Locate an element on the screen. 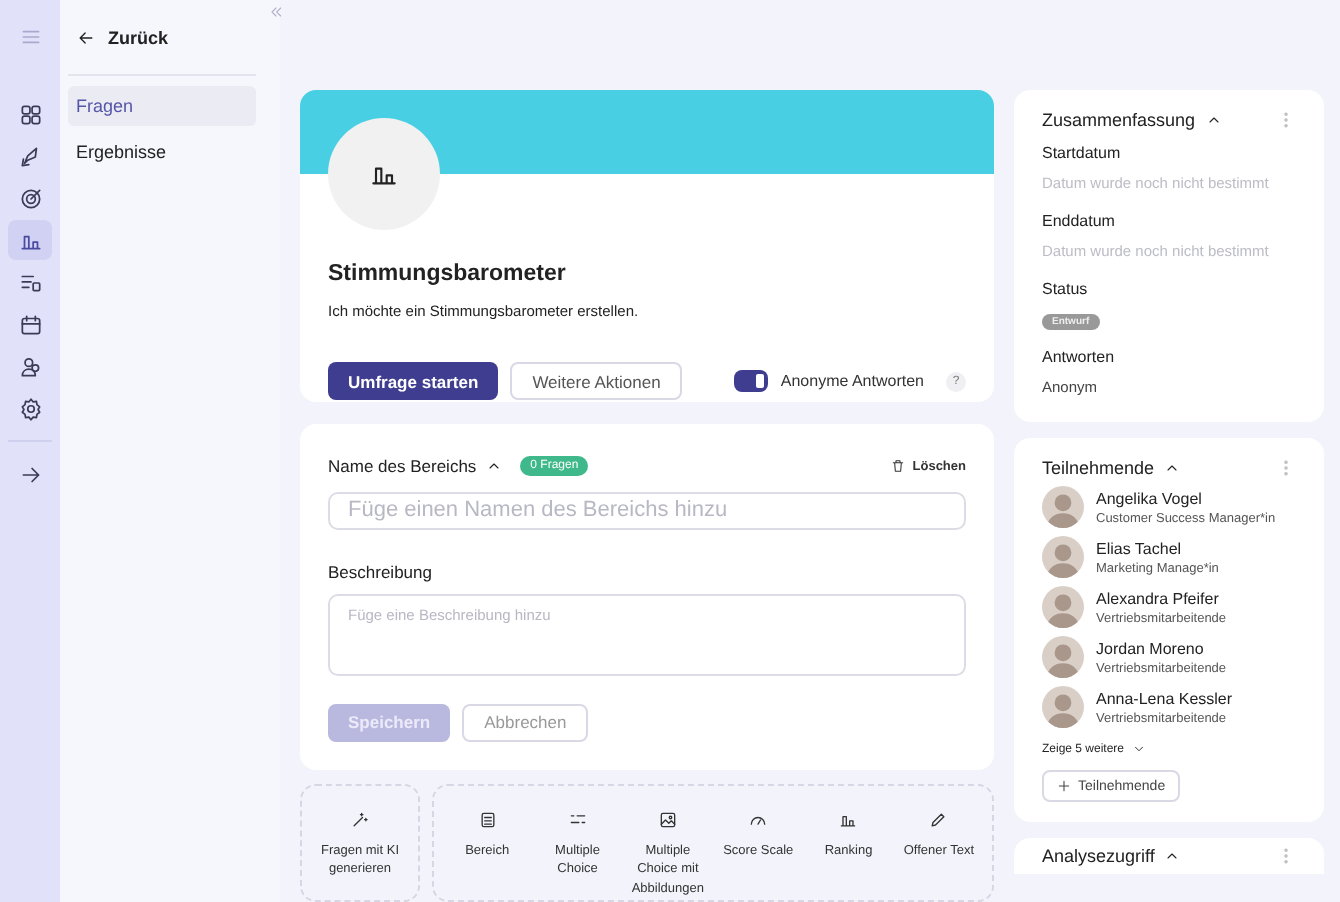  chevron-down-icon is located at coordinates (1139, 749).